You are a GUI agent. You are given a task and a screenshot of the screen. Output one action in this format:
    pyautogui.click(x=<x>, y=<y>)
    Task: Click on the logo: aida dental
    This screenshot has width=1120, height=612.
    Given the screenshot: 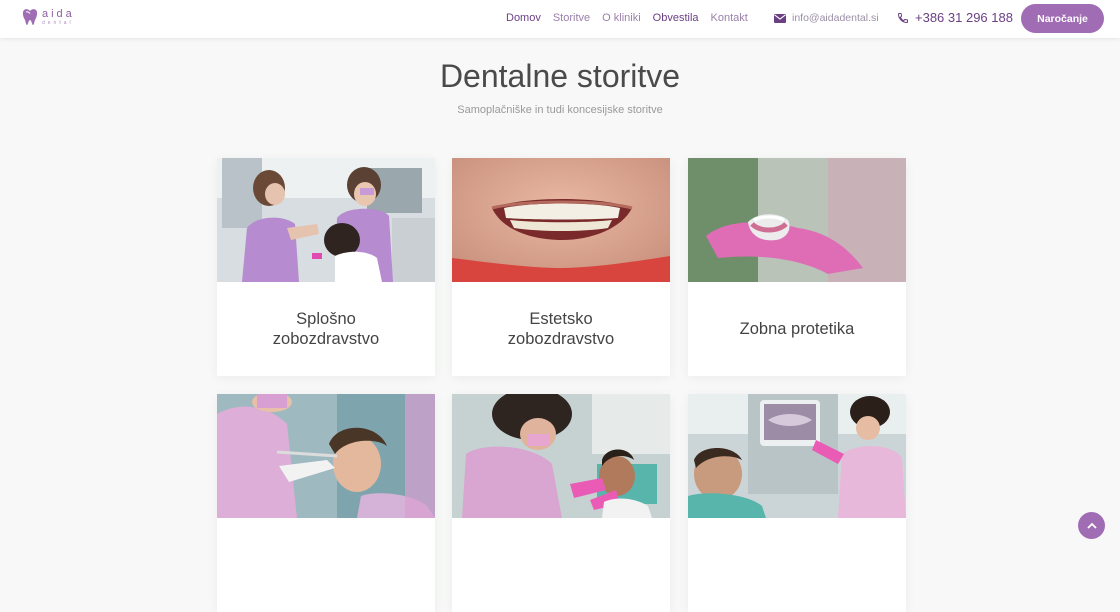 What is the action you would take?
    pyautogui.click(x=48, y=17)
    